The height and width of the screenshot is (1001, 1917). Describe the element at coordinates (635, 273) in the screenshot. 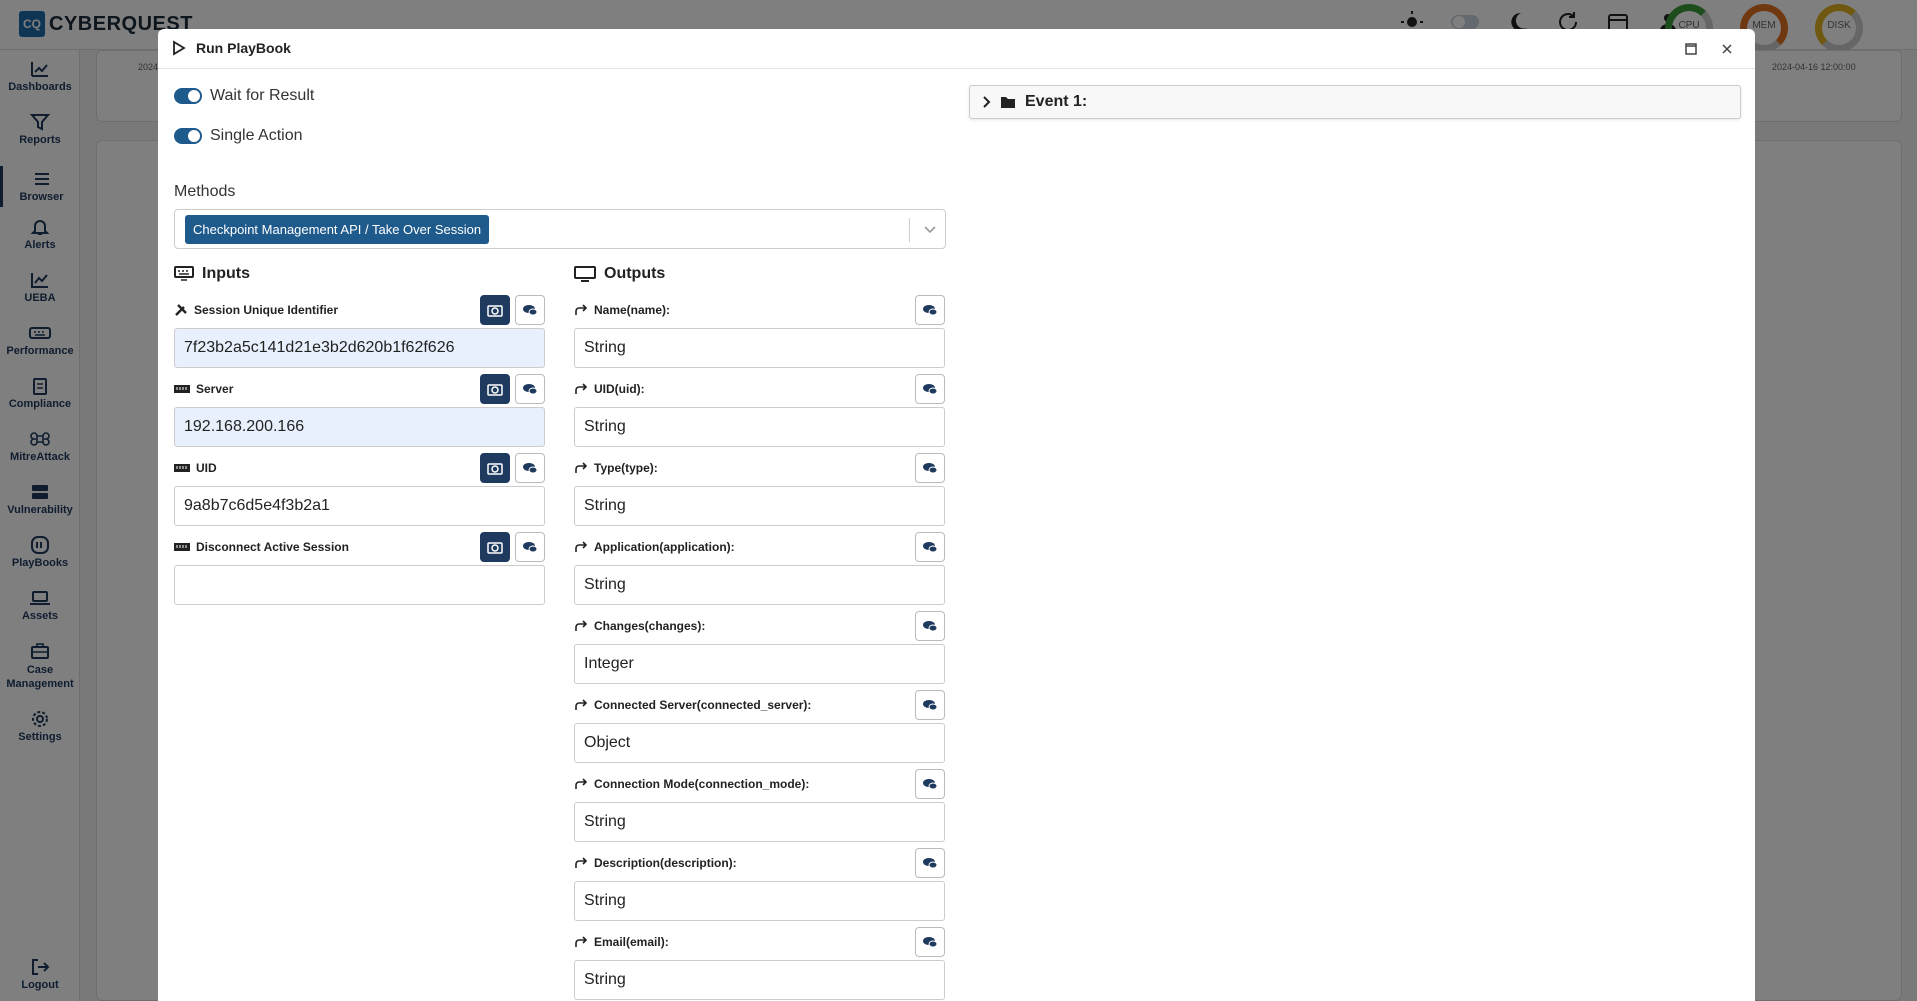

I see `outputs-title: Outputs` at that location.